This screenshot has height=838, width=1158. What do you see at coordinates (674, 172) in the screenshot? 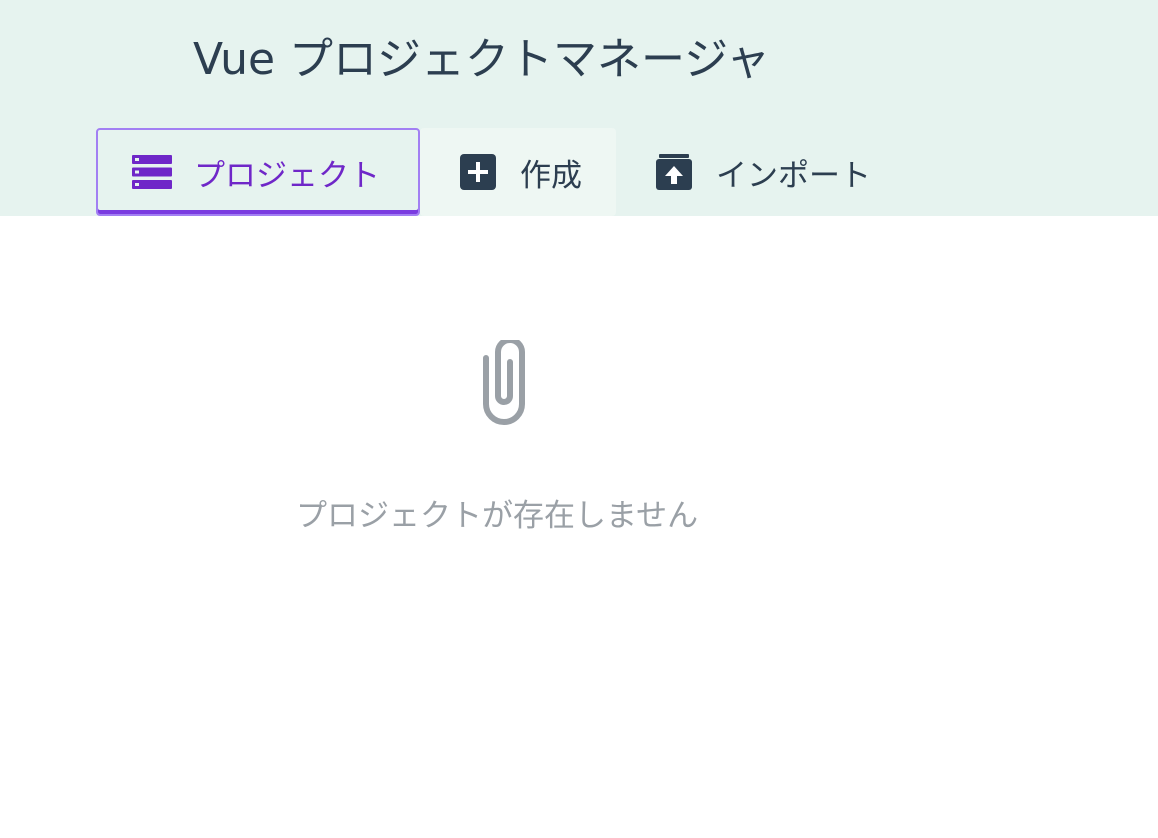
I see `unarchive-icon` at bounding box center [674, 172].